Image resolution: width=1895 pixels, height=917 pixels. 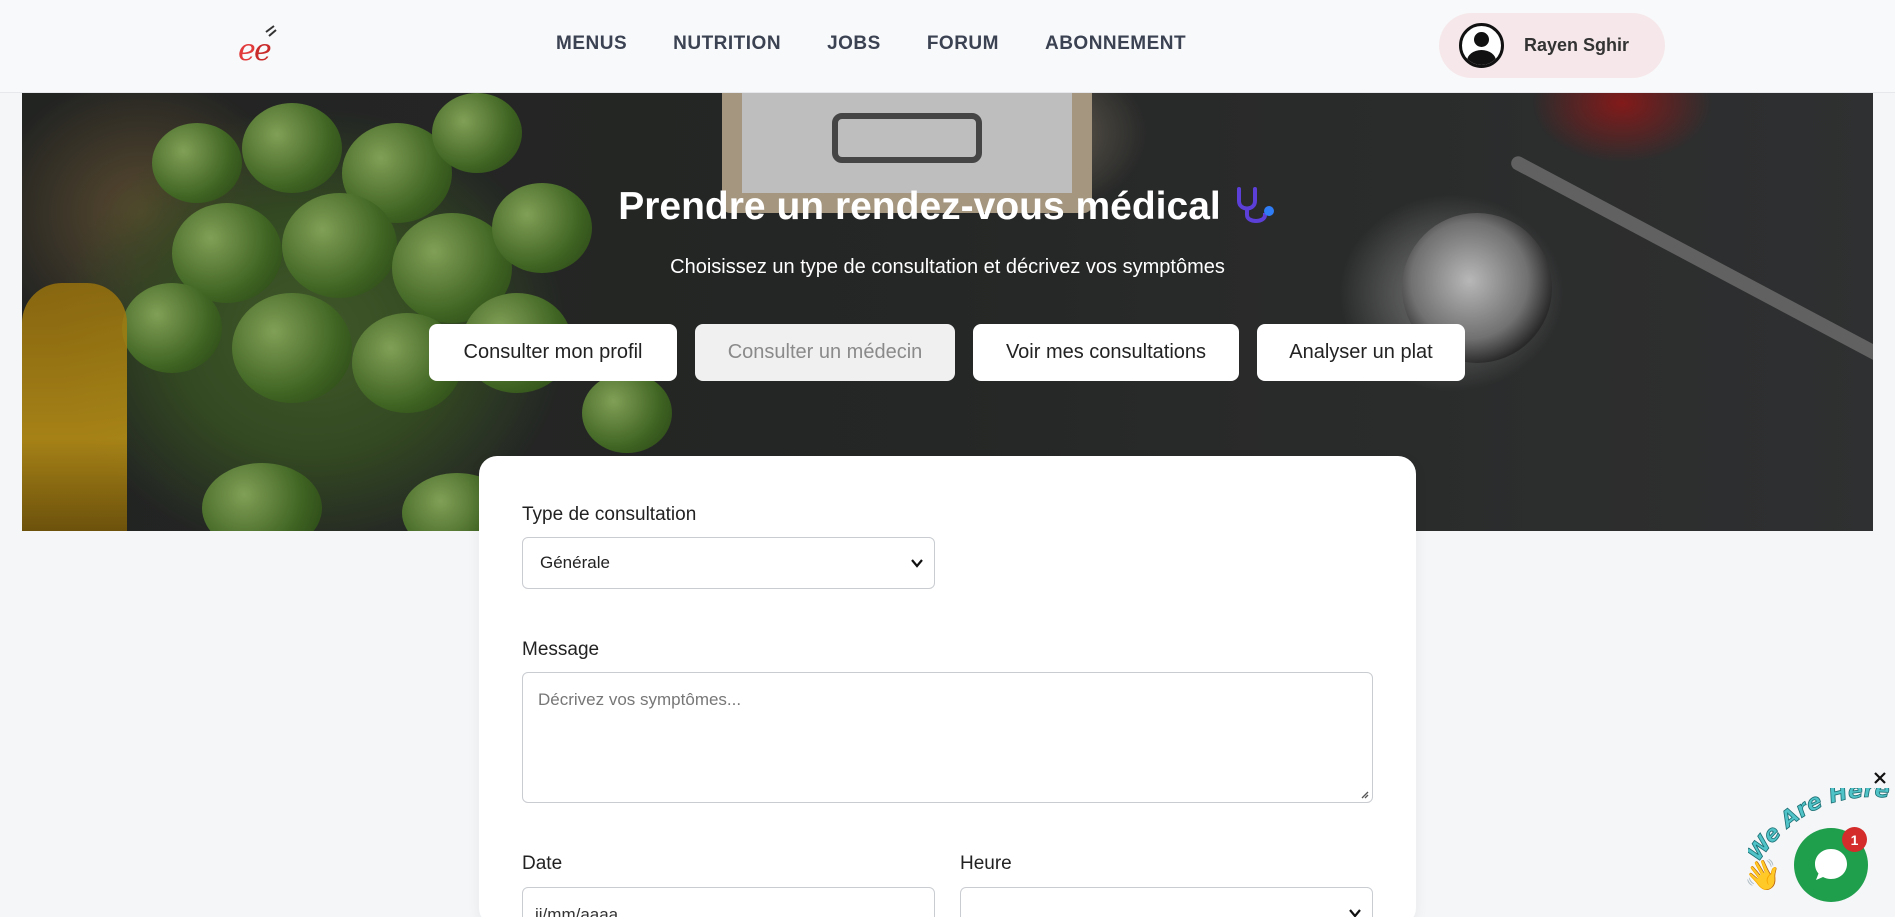 I want to click on user-menu: Rayen Sghir, so click(x=1552, y=45).